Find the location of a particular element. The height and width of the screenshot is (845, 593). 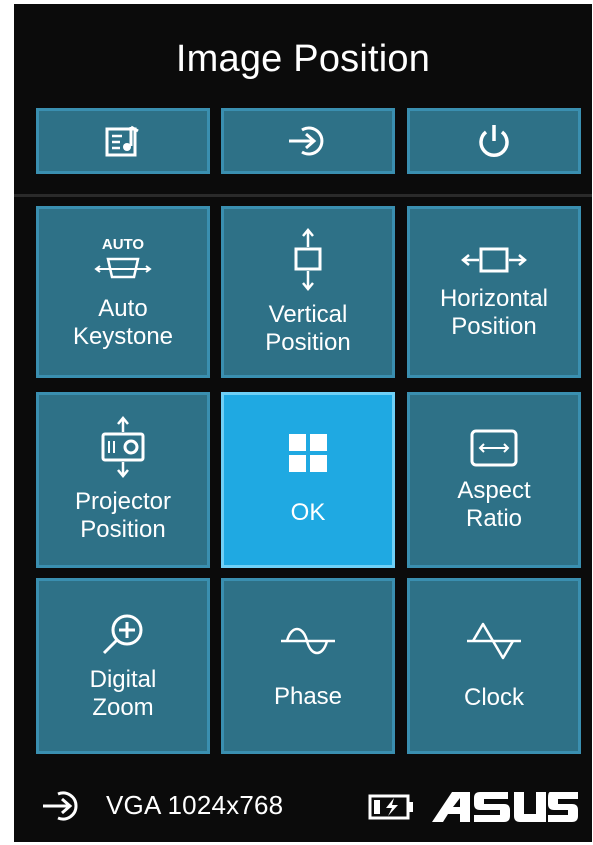

battery-charging-icon is located at coordinates (390, 807).